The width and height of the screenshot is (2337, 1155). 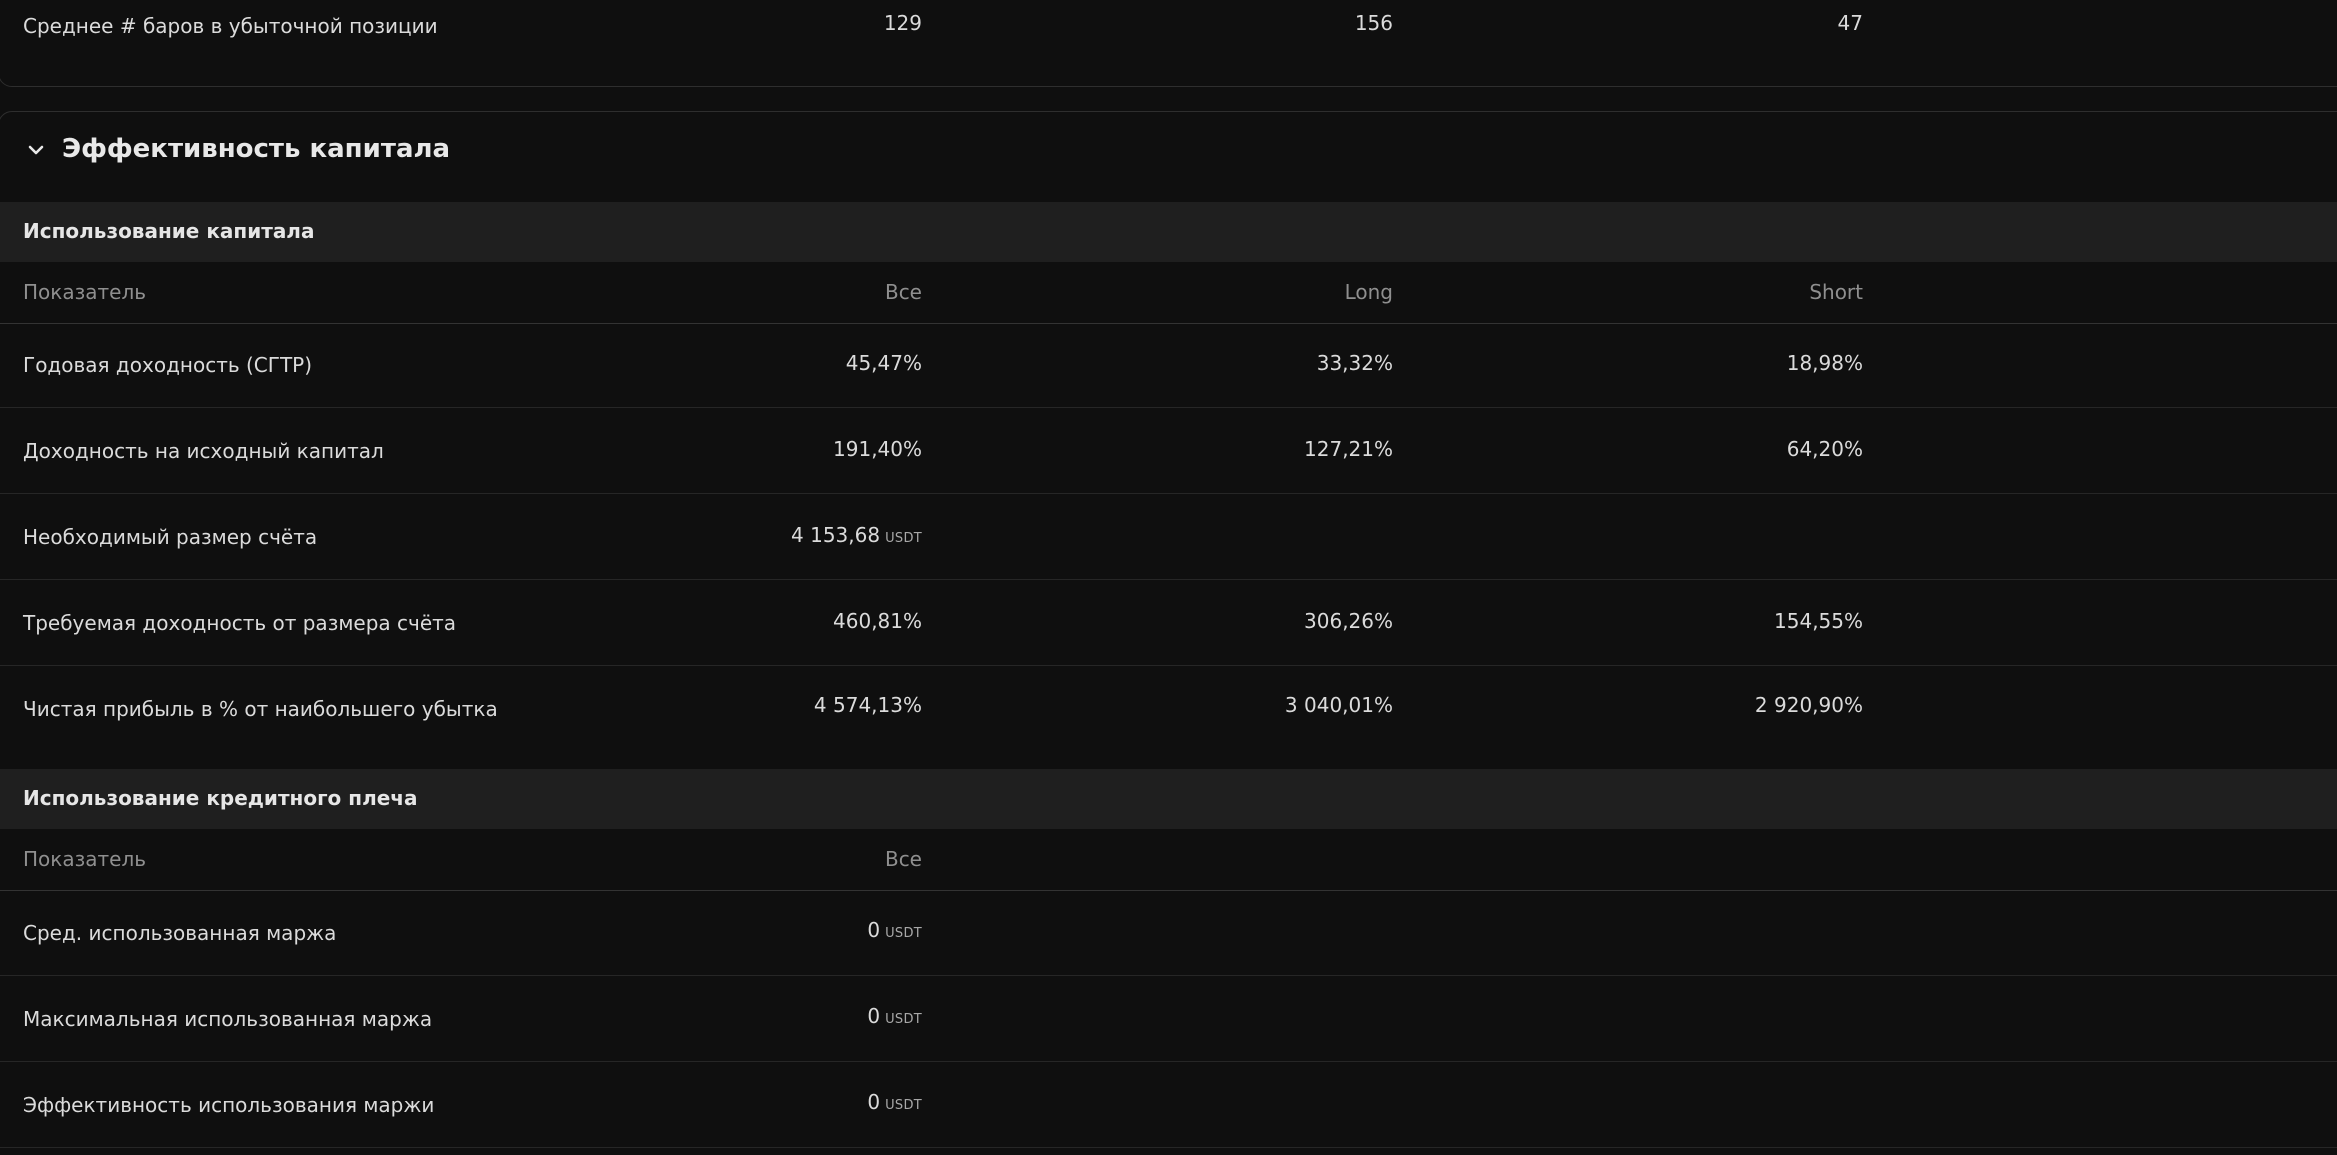 What do you see at coordinates (1368, 292) in the screenshot?
I see `column-header-long: Long` at bounding box center [1368, 292].